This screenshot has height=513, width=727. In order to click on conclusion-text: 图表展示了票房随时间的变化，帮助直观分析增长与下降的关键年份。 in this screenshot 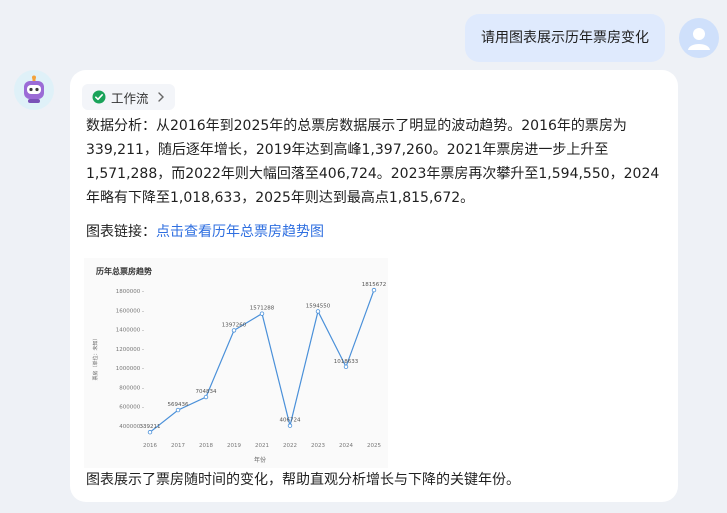, I will do `click(303, 480)`.